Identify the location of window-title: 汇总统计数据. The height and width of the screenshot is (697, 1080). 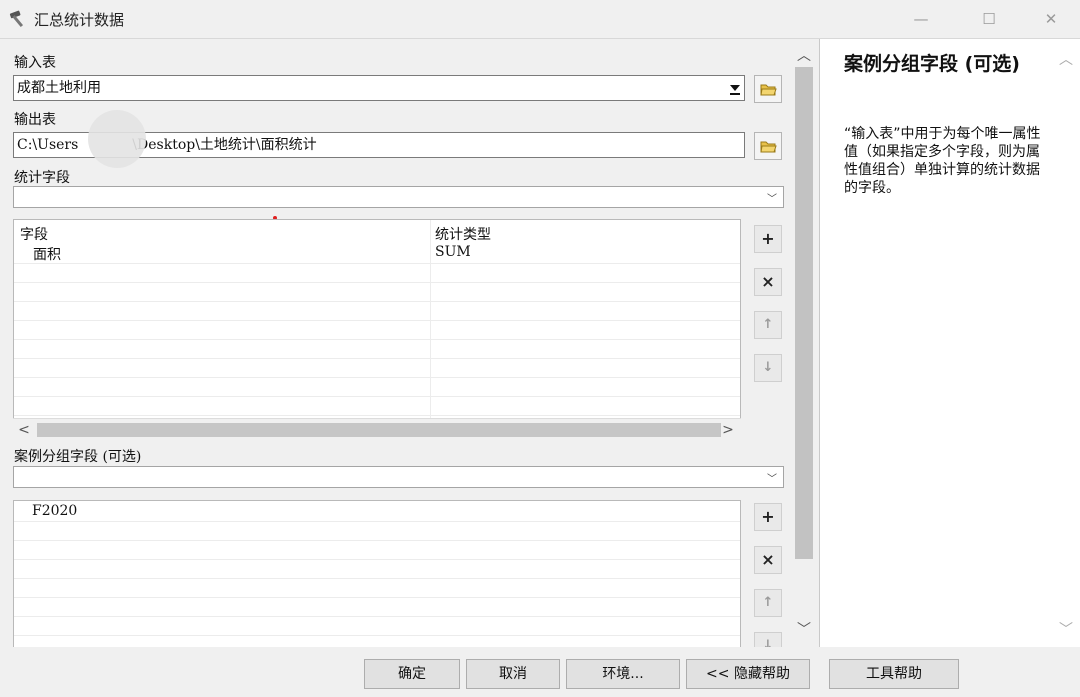
(79, 20).